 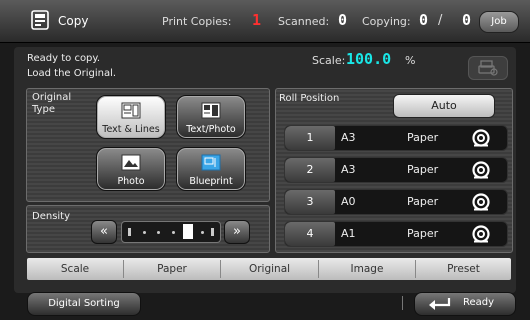 I want to click on tab-paper: Paper, so click(x=172, y=269).